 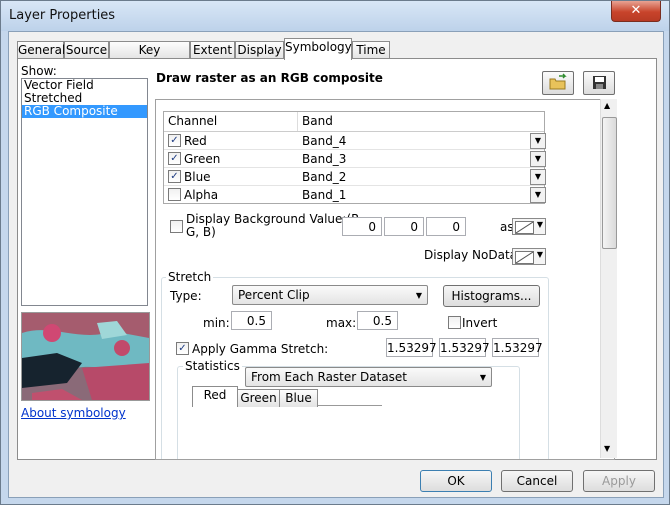 What do you see at coordinates (355, 194) in the screenshot?
I see `table-row-alpha: Alpha Band_1 ▼` at bounding box center [355, 194].